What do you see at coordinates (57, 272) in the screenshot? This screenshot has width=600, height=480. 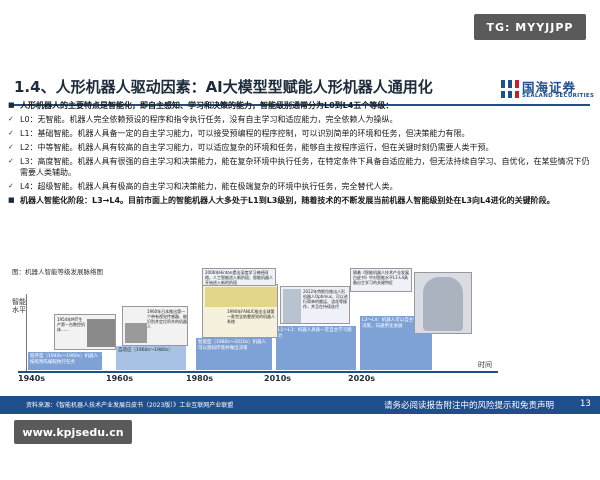 I see `figure-caption: 图：机器人智能等级发展脉络图` at bounding box center [57, 272].